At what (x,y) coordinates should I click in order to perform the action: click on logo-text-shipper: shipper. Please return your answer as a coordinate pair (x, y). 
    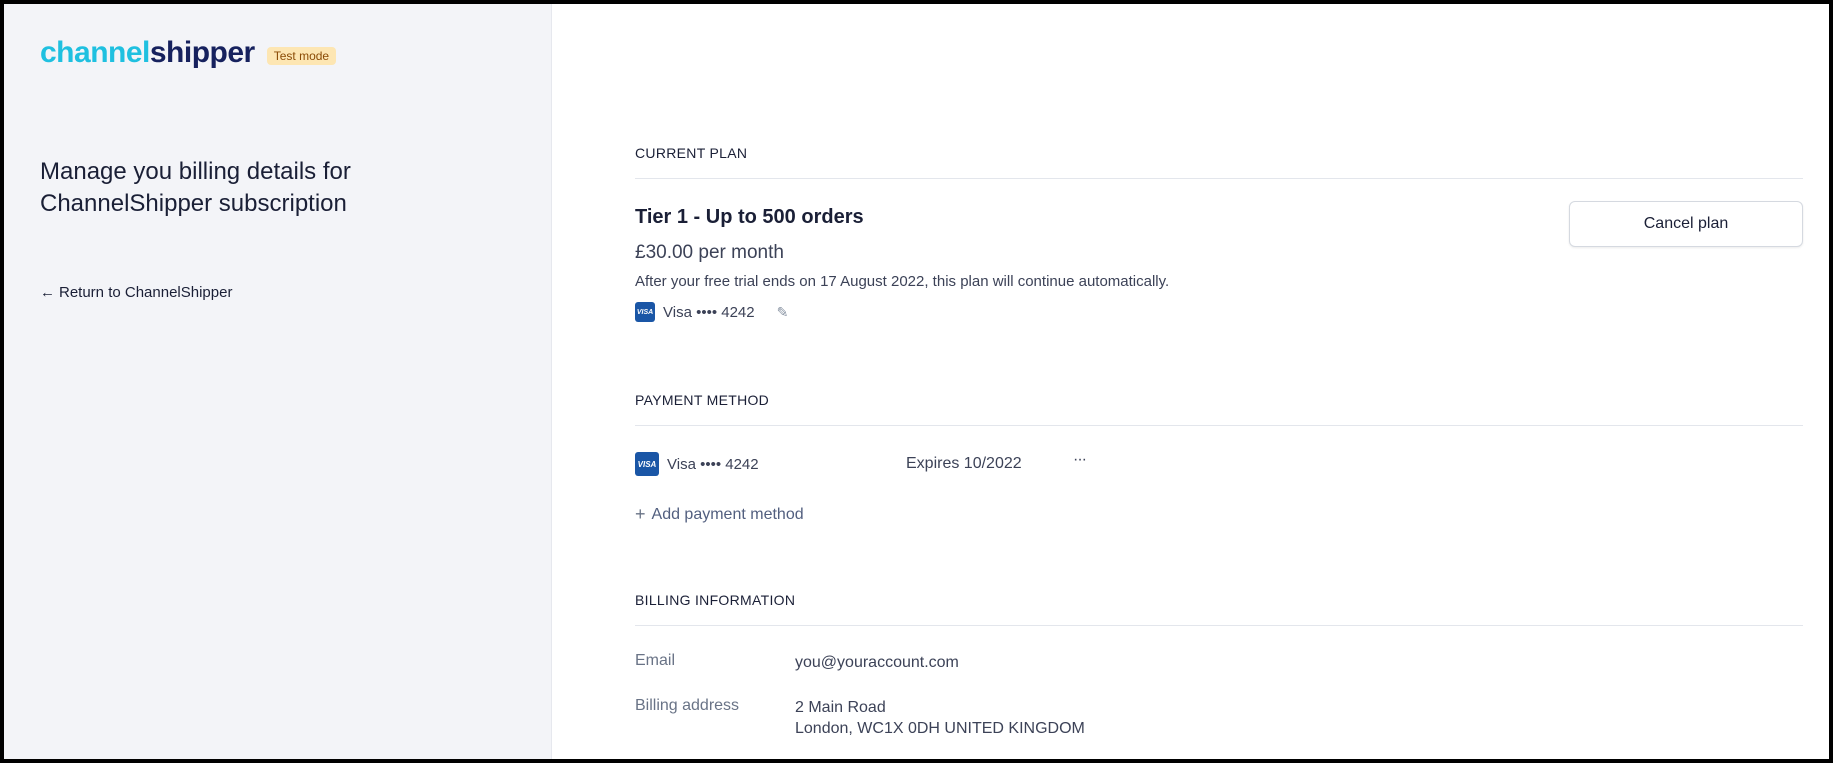
    Looking at the image, I should click on (202, 52).